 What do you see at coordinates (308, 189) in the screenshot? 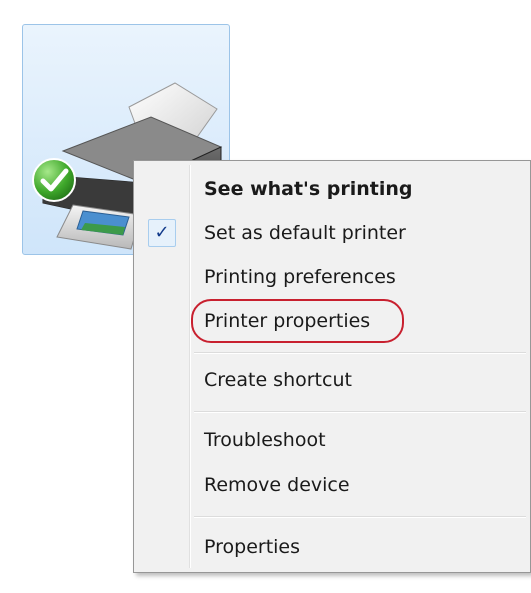
I see `menu-item-label: See what's printing` at bounding box center [308, 189].